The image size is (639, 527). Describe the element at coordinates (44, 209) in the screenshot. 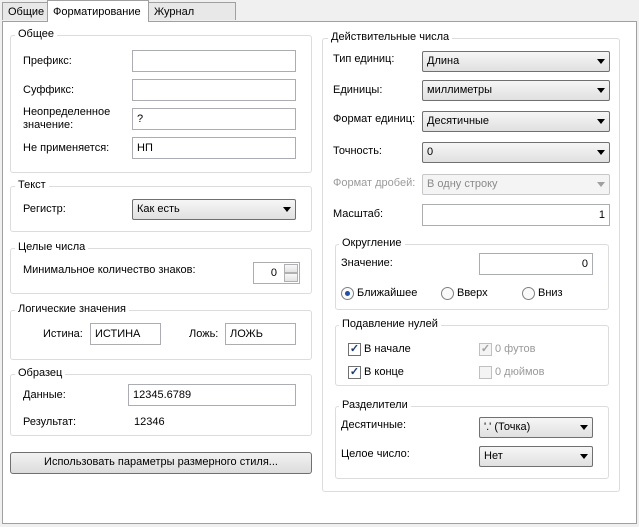

I see `case-label: Регистр:` at that location.